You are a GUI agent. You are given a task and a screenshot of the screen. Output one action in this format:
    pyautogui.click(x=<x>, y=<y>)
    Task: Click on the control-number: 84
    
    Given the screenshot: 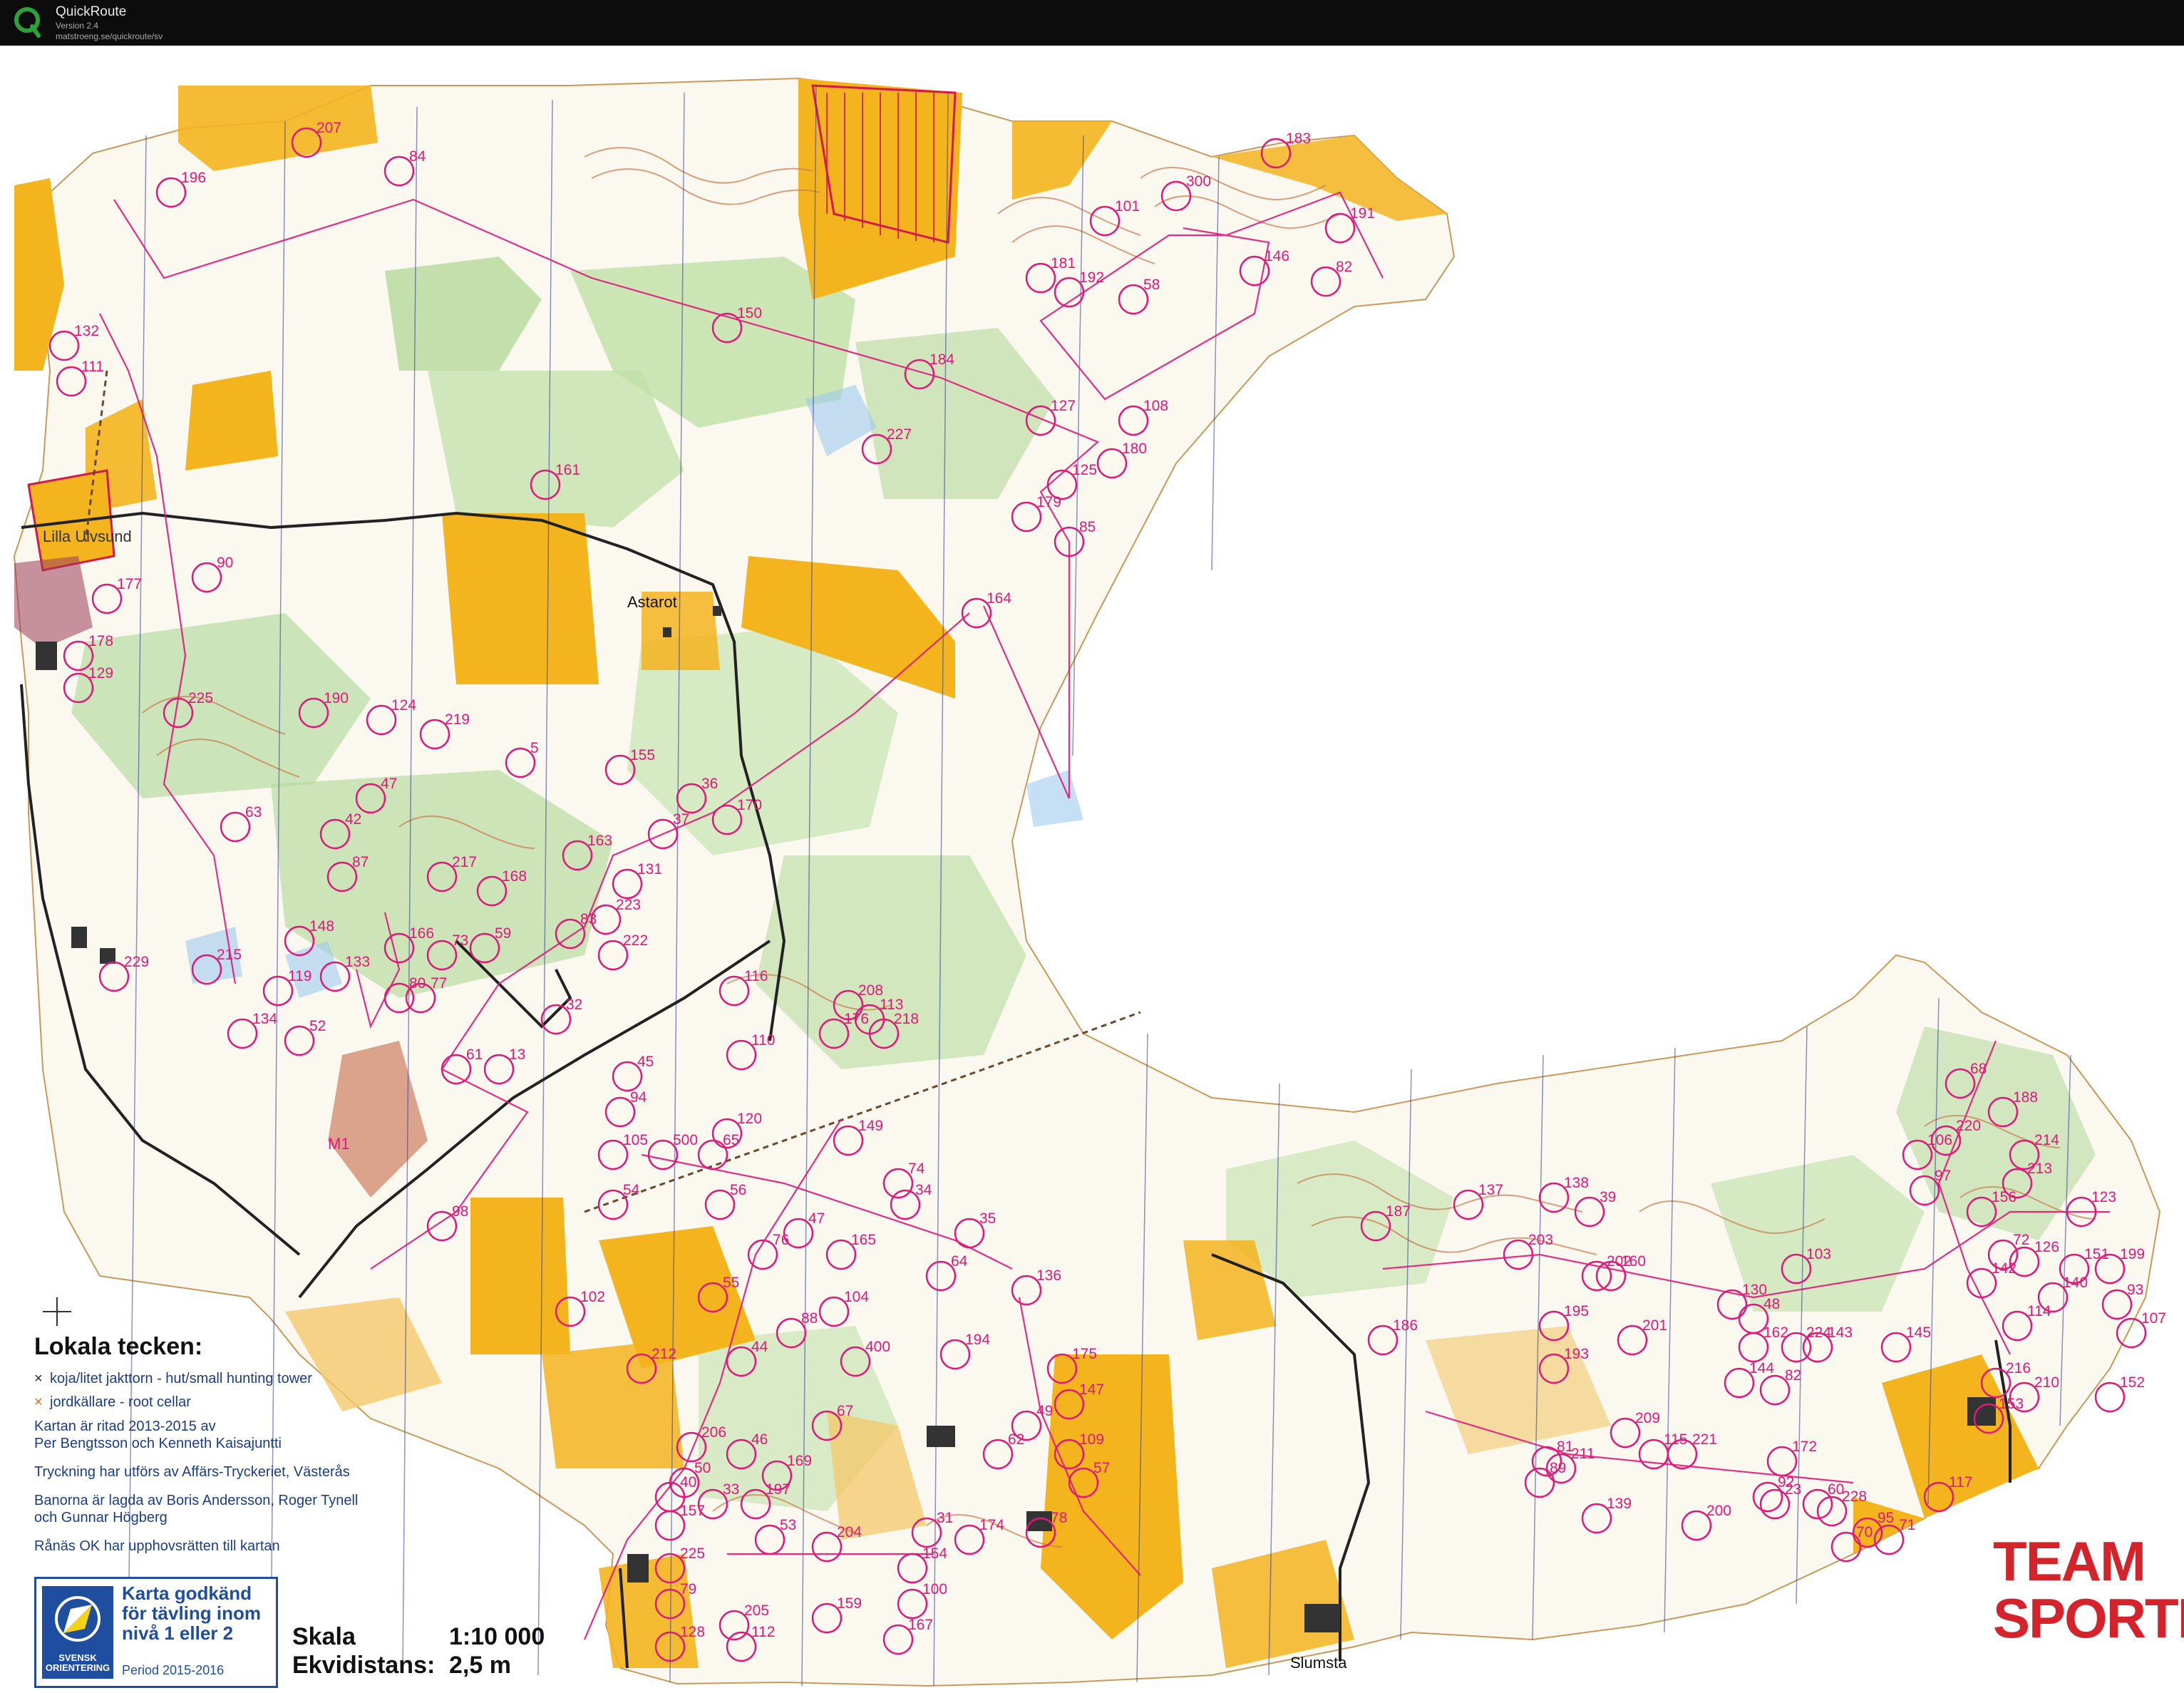 What is the action you would take?
    pyautogui.click(x=417, y=156)
    